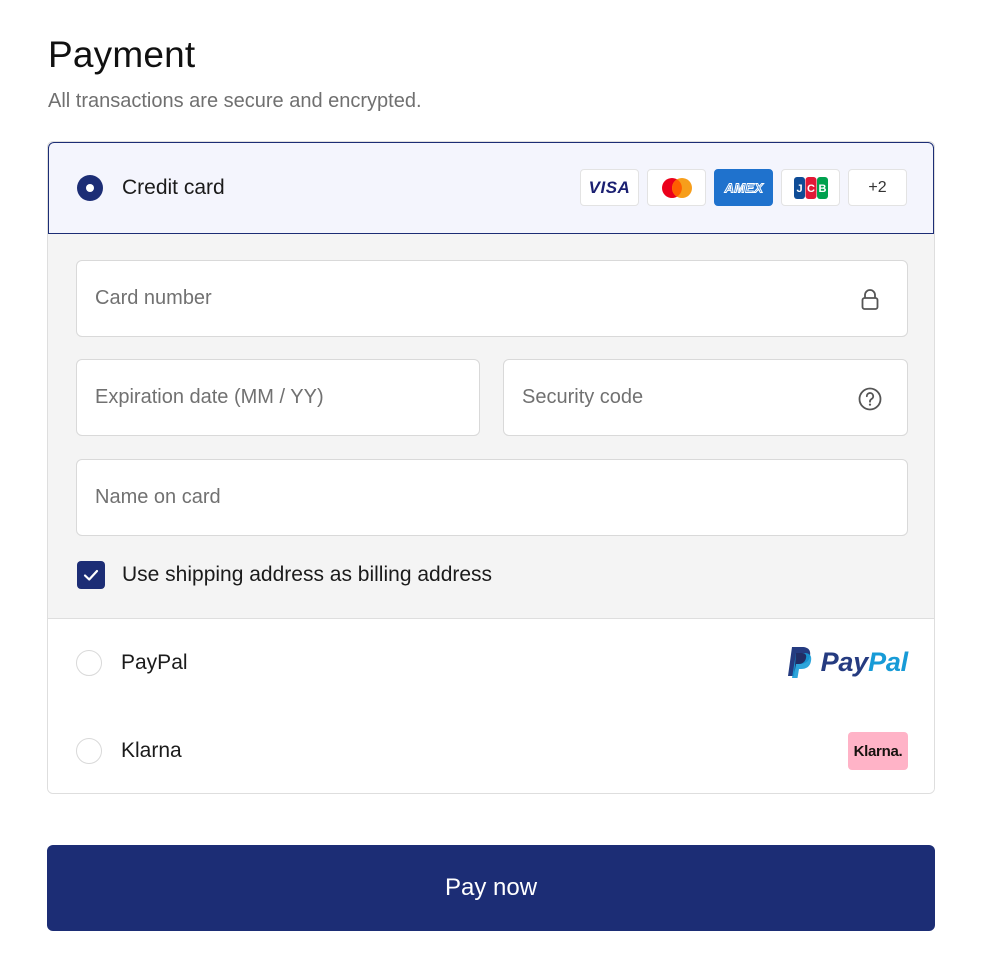  I want to click on security-code-field: Security code, so click(705, 397).